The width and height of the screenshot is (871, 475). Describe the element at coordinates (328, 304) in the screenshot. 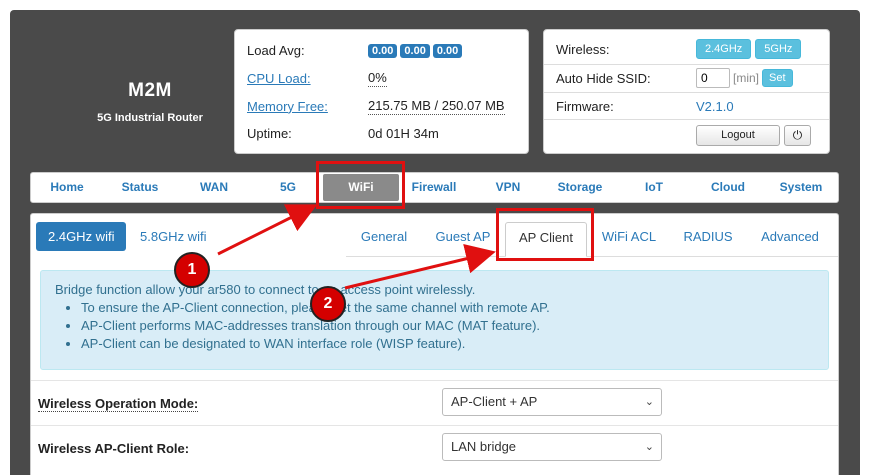

I see `step-marker-2: 2` at that location.